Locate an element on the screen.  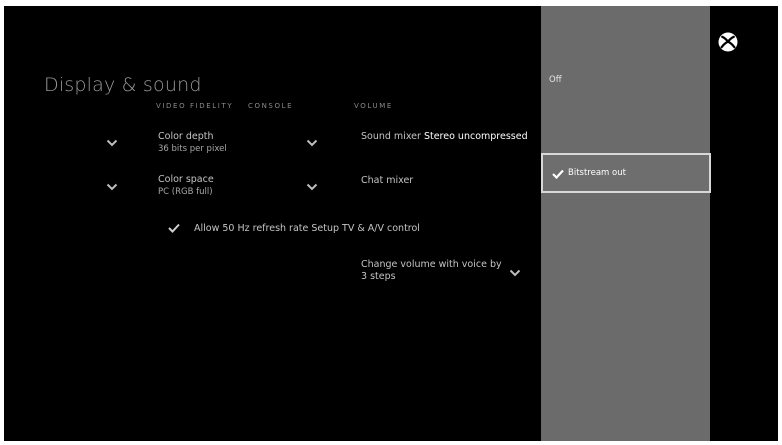
dropdown-option-bitstream-out-label: Bitstream out is located at coordinates (597, 173).